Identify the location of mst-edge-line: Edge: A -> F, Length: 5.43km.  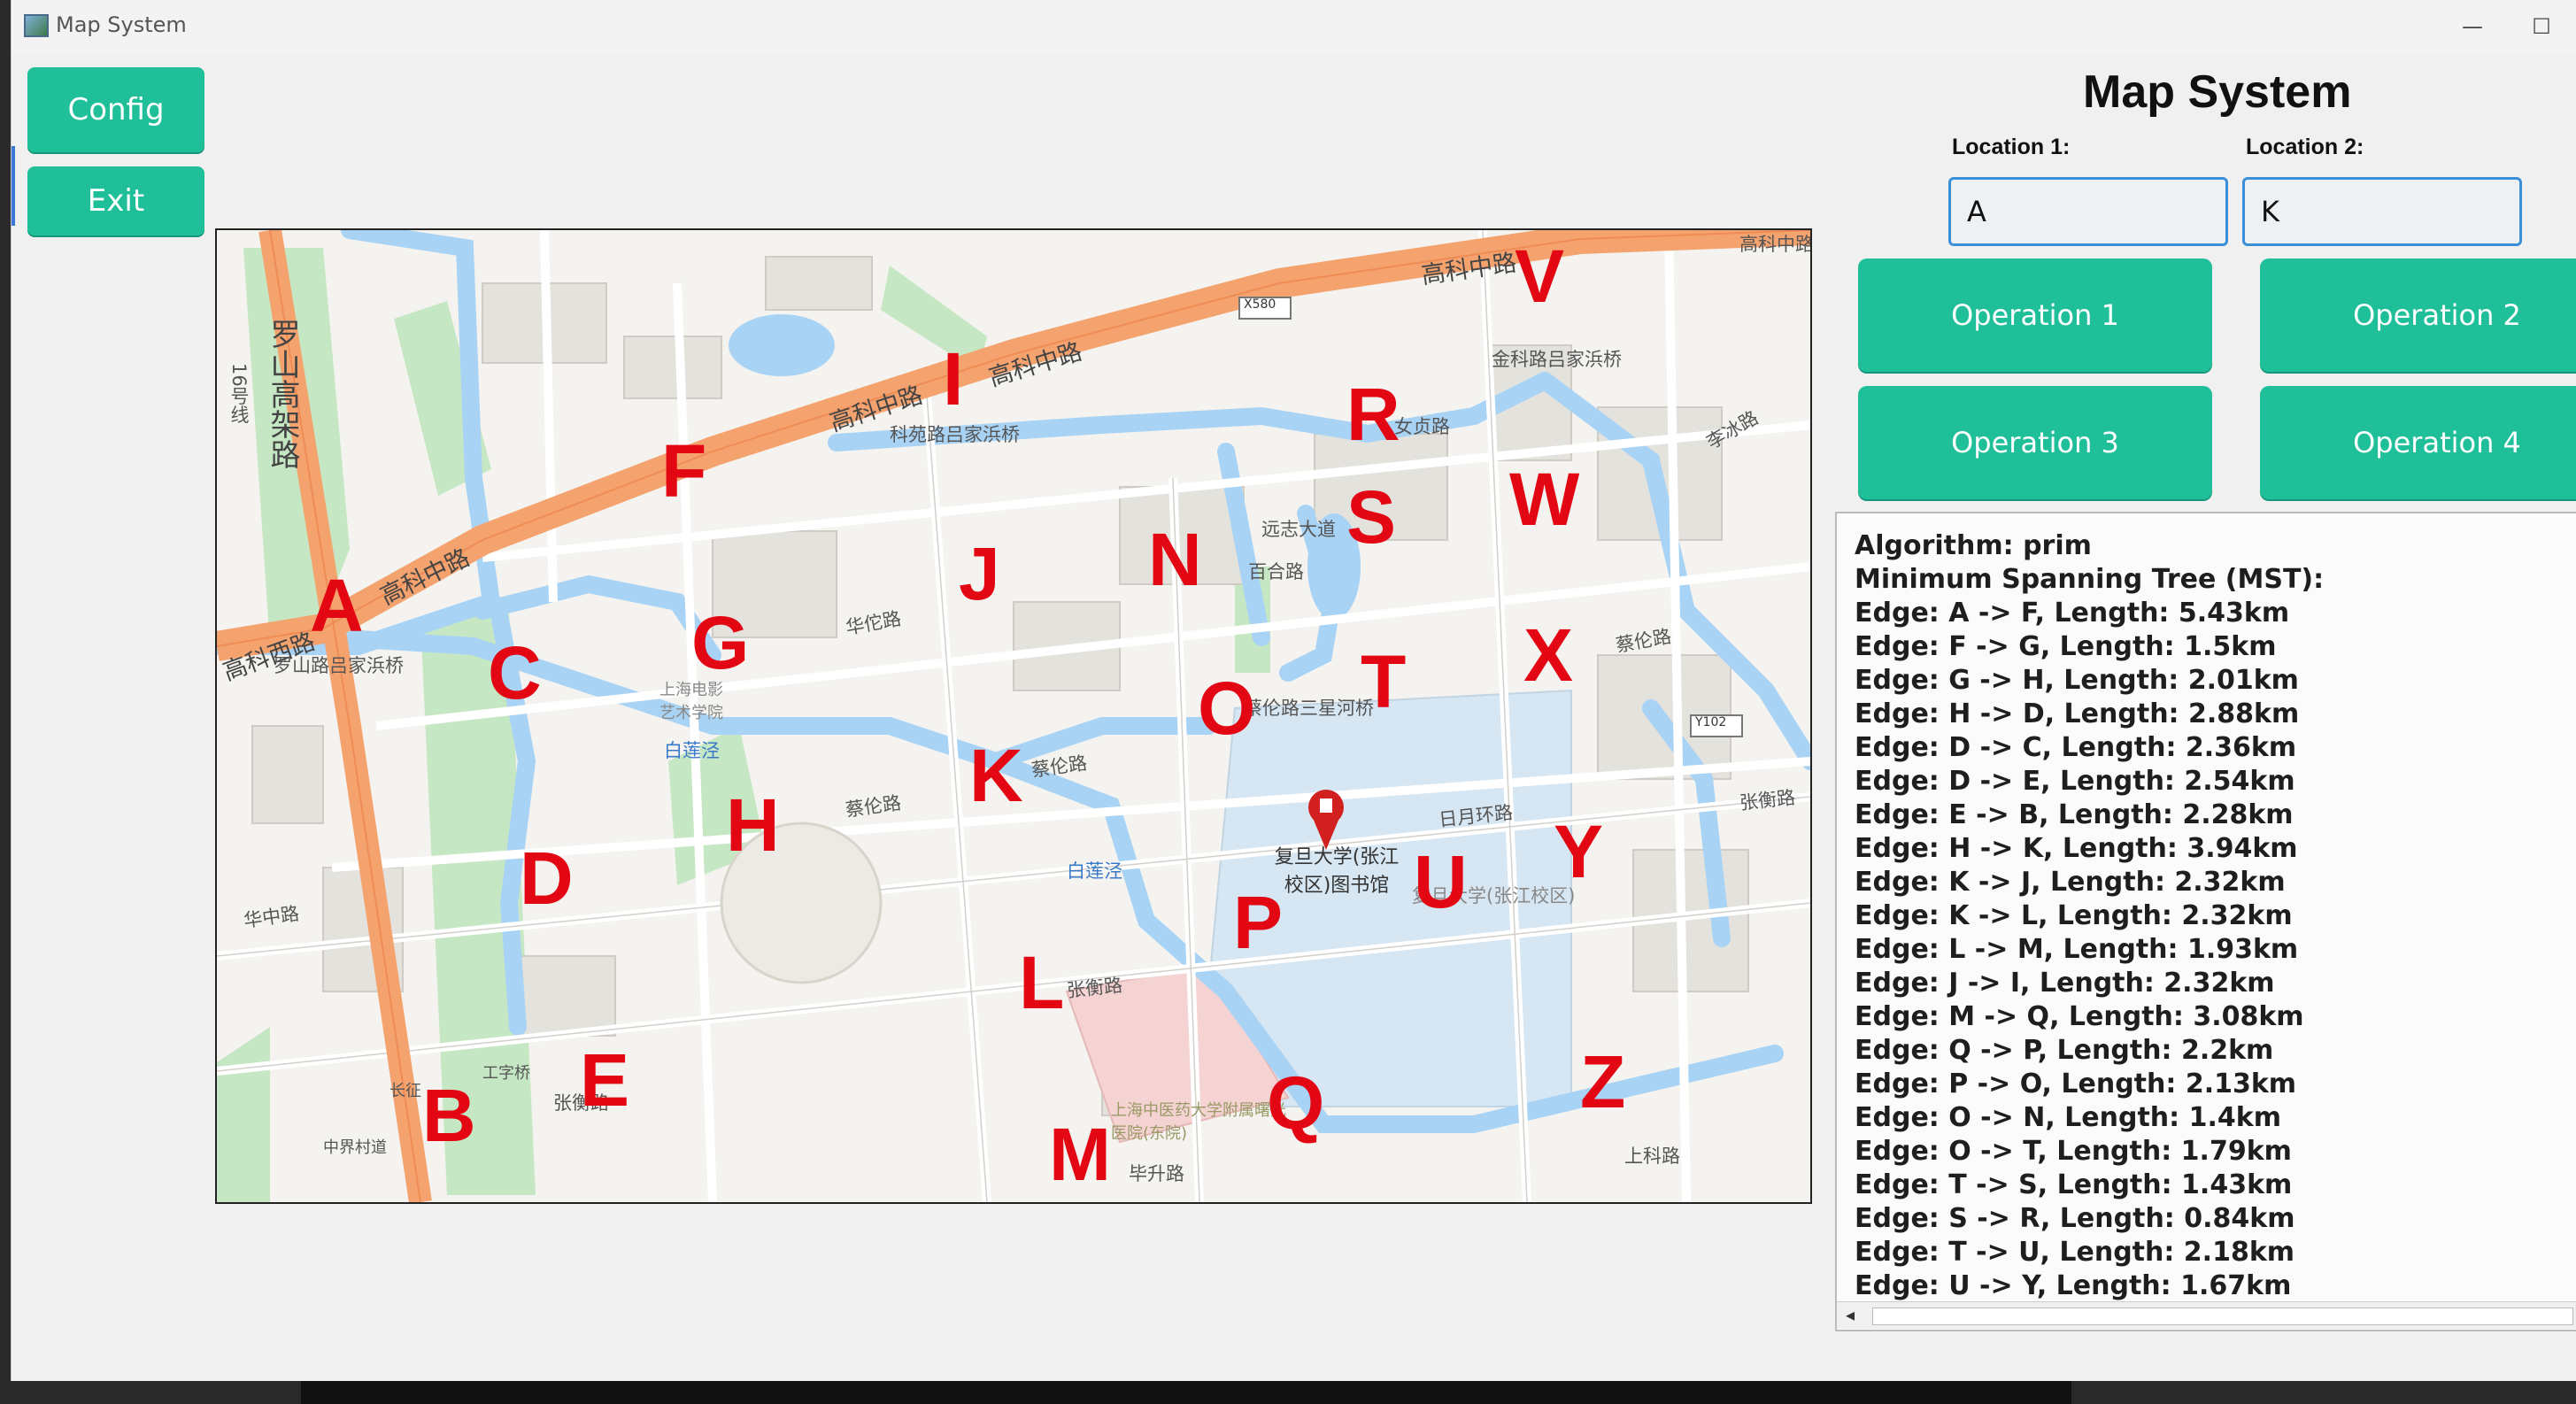
(2072, 613).